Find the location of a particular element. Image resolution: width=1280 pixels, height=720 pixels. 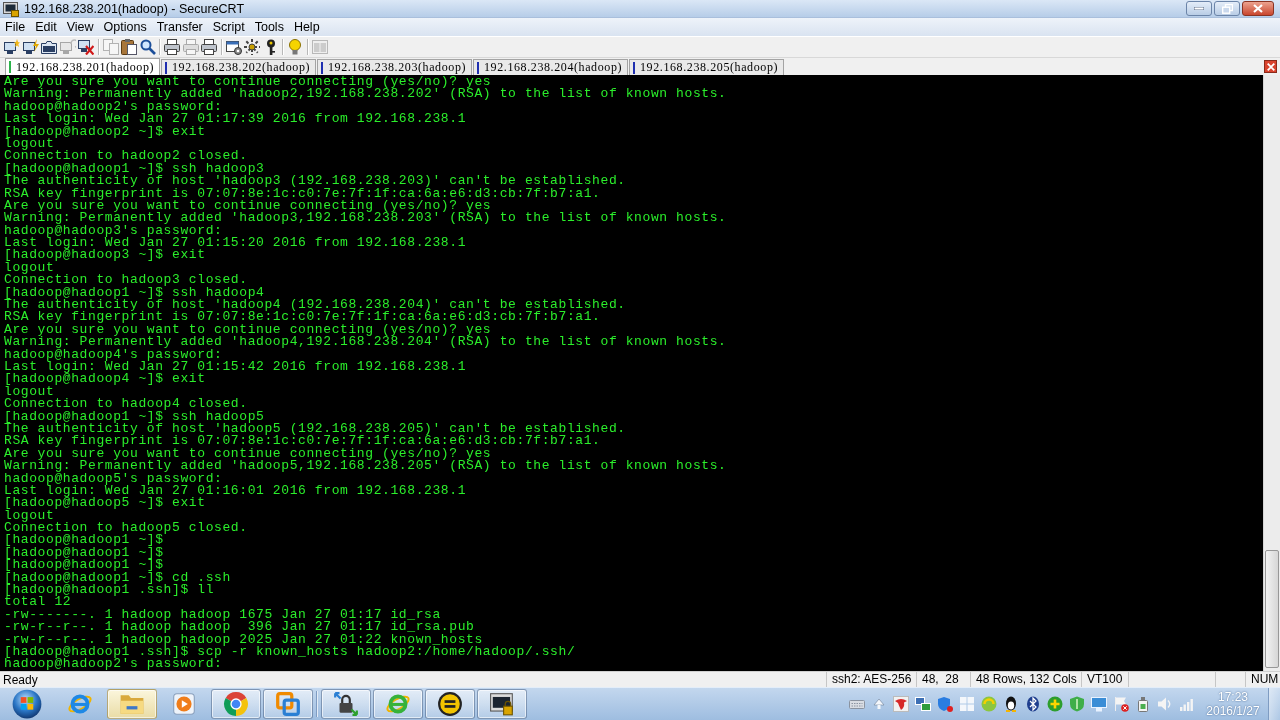

scrollbar-thumb is located at coordinates (1272, 609).